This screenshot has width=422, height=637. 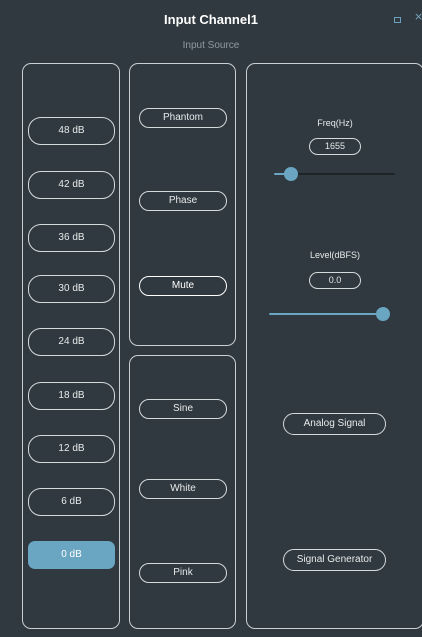 What do you see at coordinates (71, 238) in the screenshot?
I see `gain-button-36: 36 dB` at bounding box center [71, 238].